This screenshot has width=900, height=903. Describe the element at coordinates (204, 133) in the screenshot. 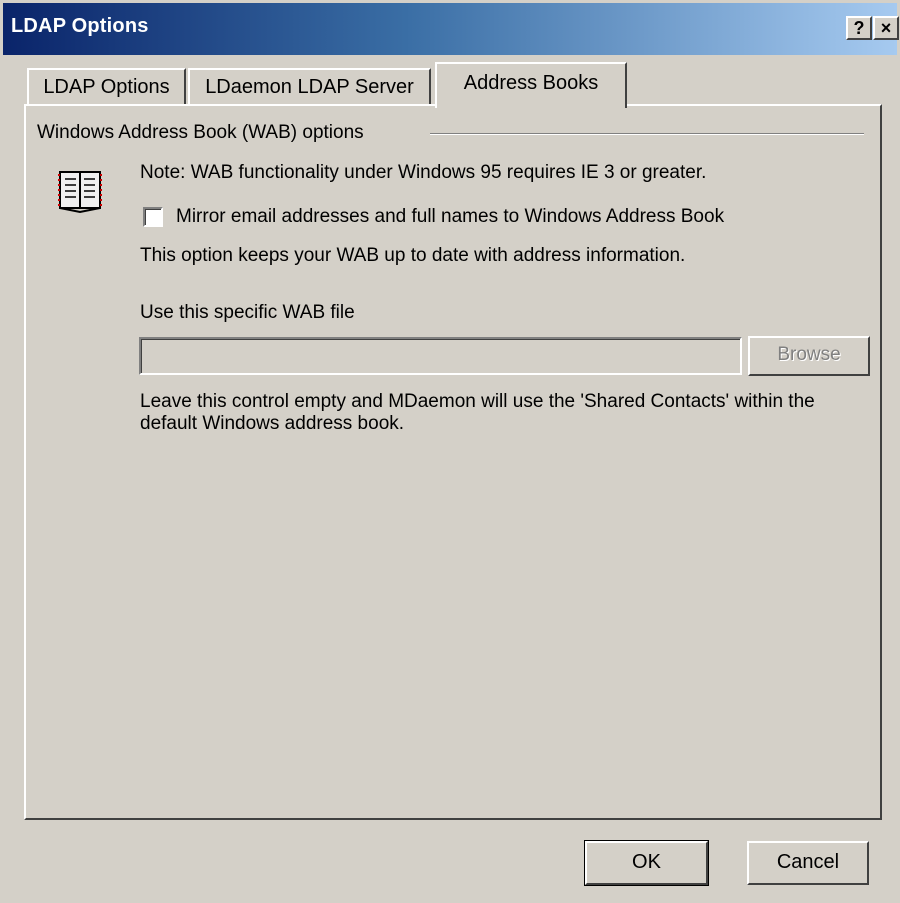

I see `wab-group-title: Windows Address Book (WAB) options` at that location.